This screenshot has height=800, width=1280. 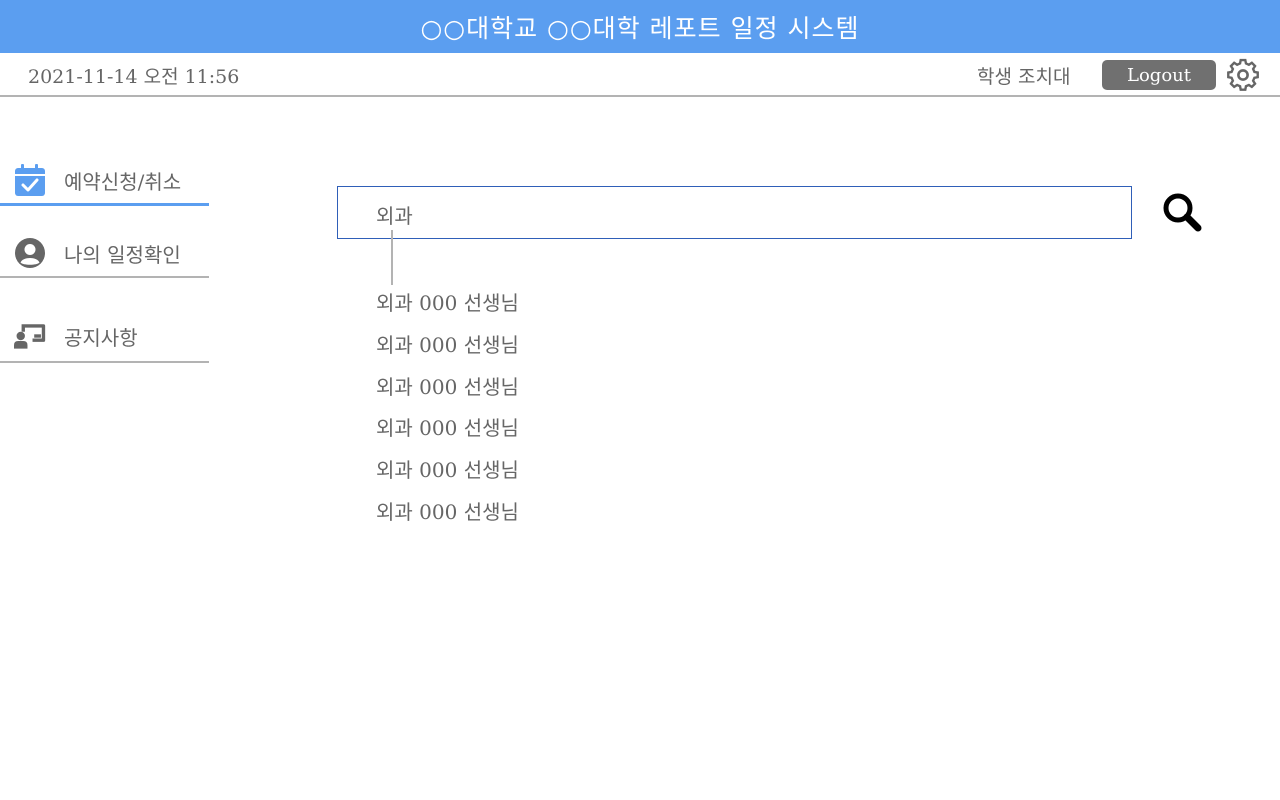 What do you see at coordinates (734, 212) in the screenshot?
I see `search-field: 외과` at bounding box center [734, 212].